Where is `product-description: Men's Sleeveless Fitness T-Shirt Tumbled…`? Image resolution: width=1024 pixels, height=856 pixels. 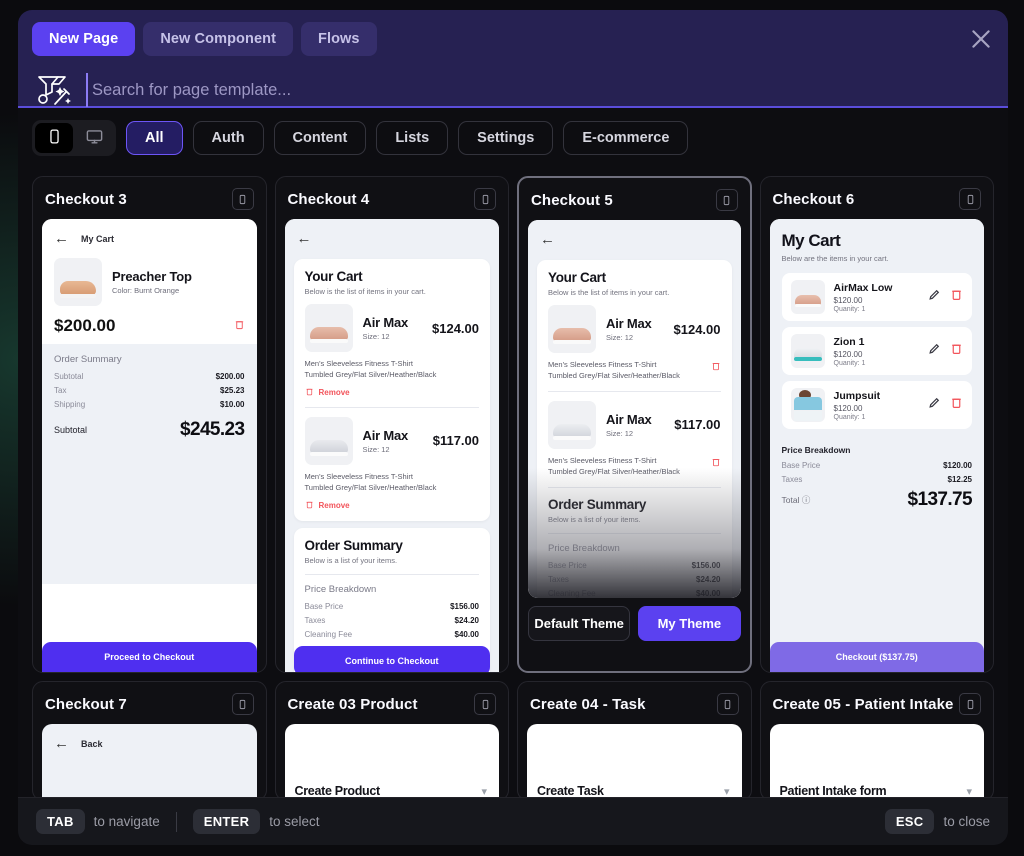 product-description: Men's Sleeveless Fitness T-Shirt Tumbled… is located at coordinates (629, 467).